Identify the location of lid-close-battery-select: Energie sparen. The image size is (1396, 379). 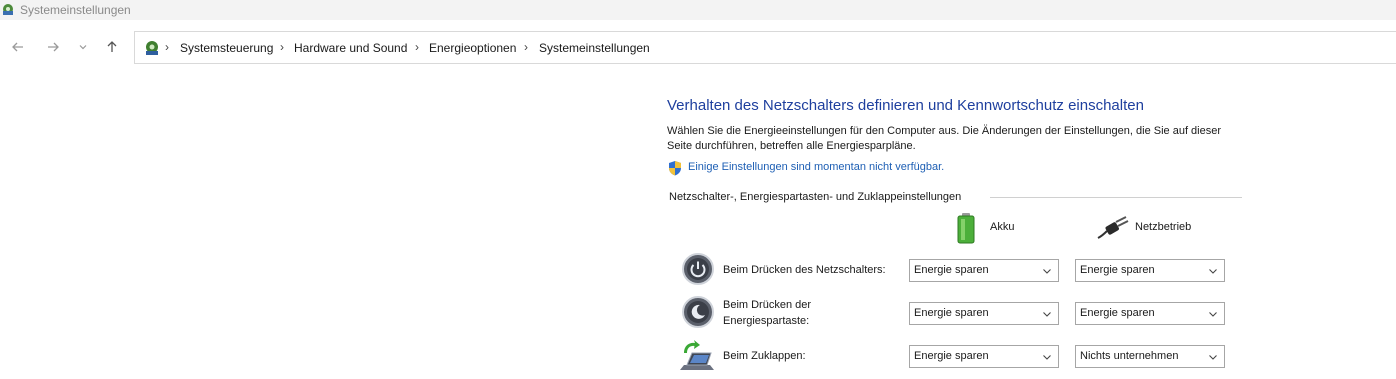
(984, 356).